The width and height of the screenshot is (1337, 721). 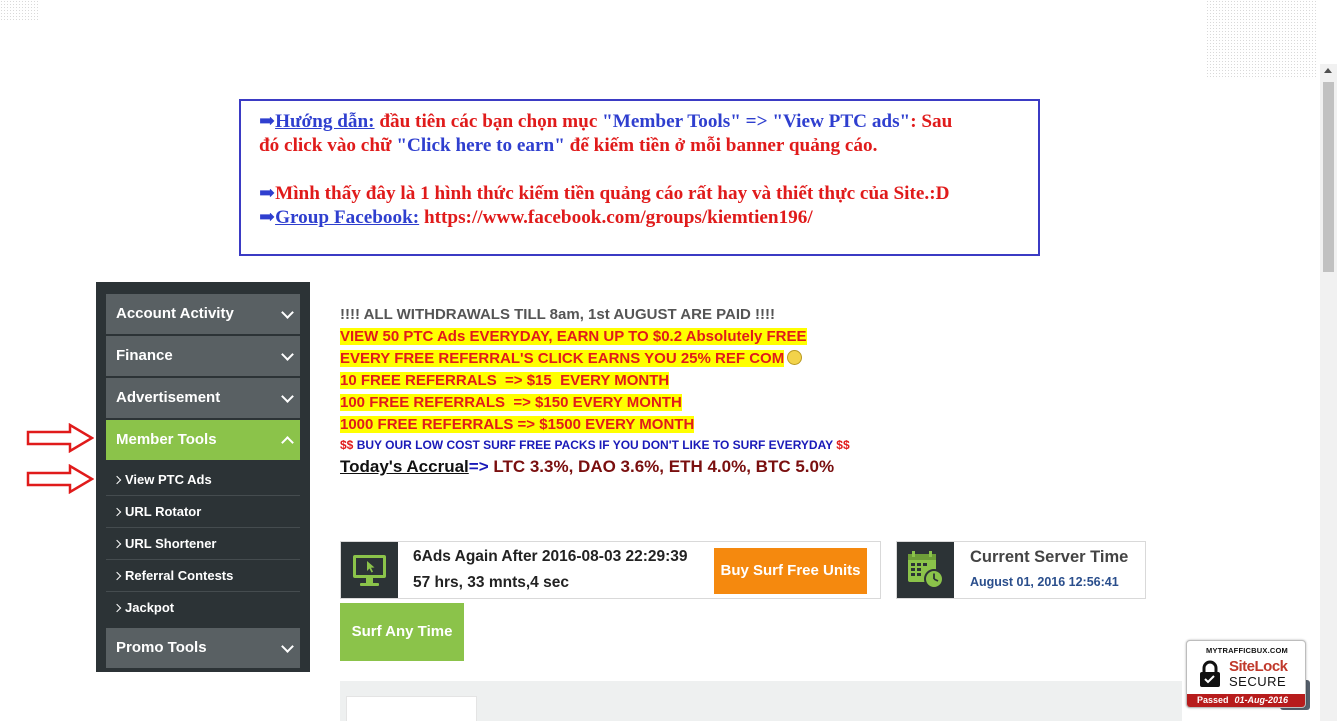 What do you see at coordinates (478, 466) in the screenshot?
I see `accrual-arrow: =>` at bounding box center [478, 466].